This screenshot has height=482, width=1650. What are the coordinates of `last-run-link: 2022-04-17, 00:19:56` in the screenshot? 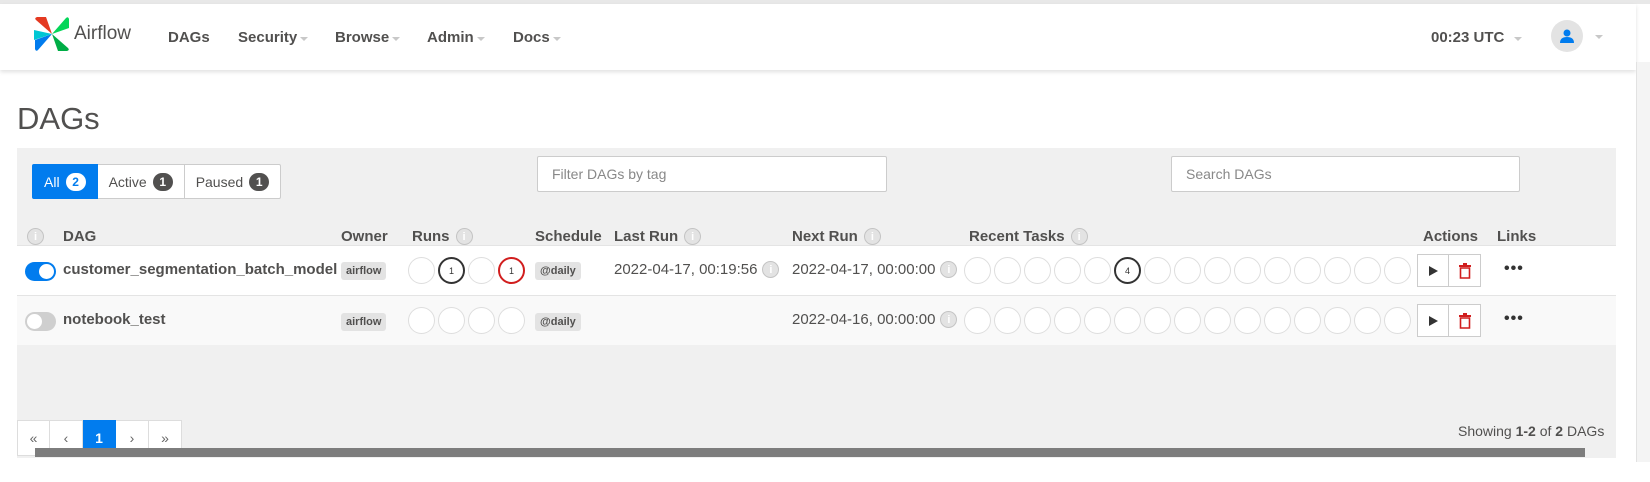 It's located at (685, 269).